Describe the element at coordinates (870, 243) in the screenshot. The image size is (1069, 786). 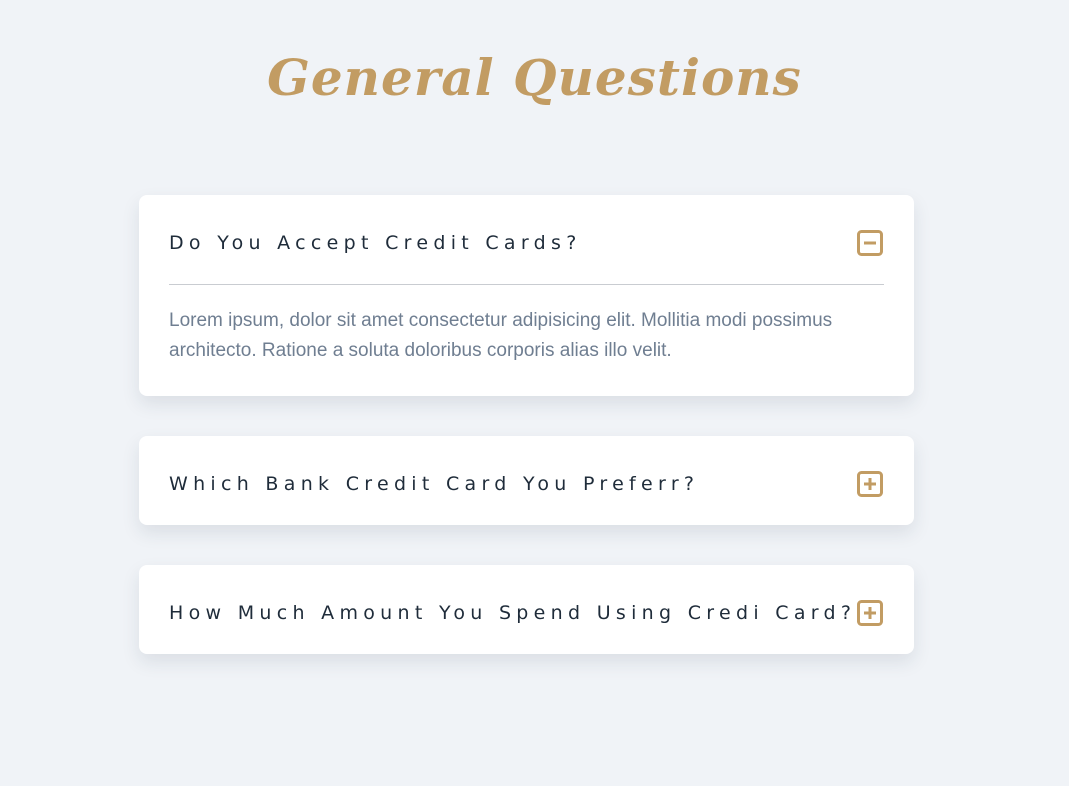
I see `minus-square-icon` at that location.